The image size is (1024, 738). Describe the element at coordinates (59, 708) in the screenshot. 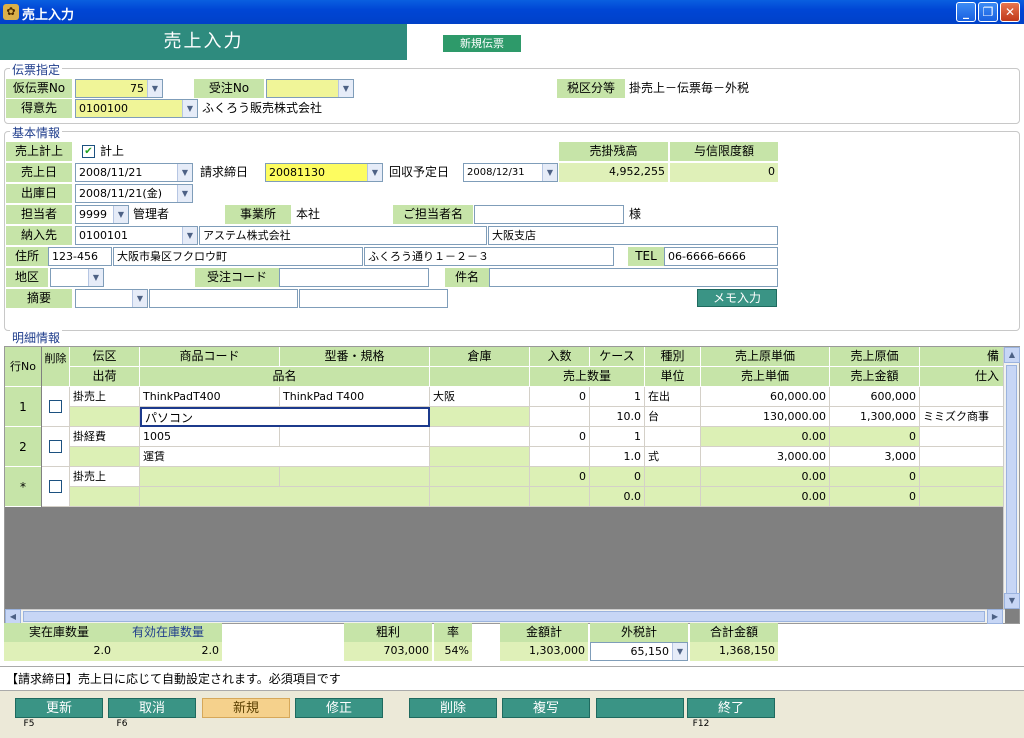

I see `function-button-1: 更新` at that location.